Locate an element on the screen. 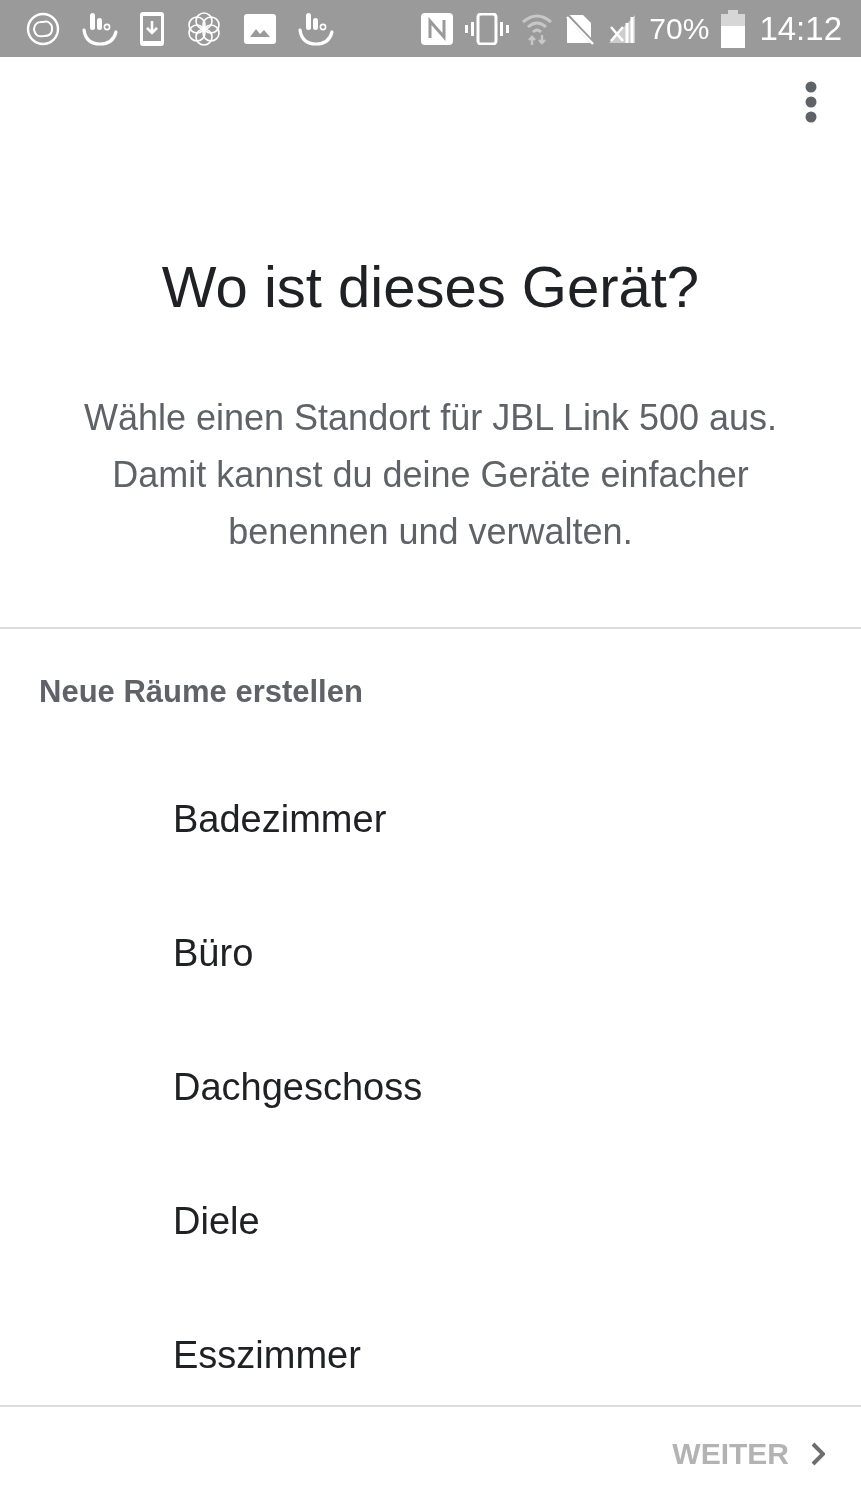 Image resolution: width=861 pixels, height=1500 pixels. battery-percent: 70% is located at coordinates (679, 28).